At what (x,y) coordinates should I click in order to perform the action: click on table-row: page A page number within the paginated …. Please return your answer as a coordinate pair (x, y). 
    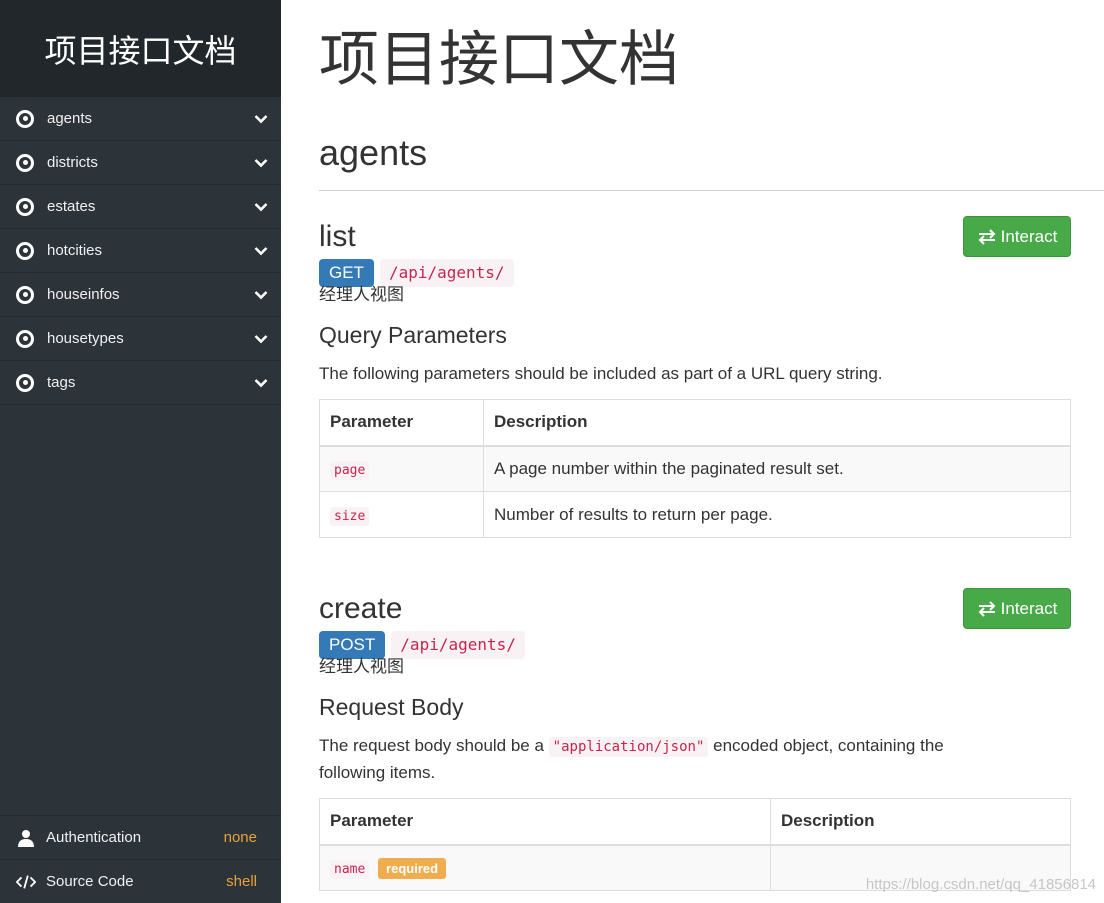
    Looking at the image, I should click on (695, 468).